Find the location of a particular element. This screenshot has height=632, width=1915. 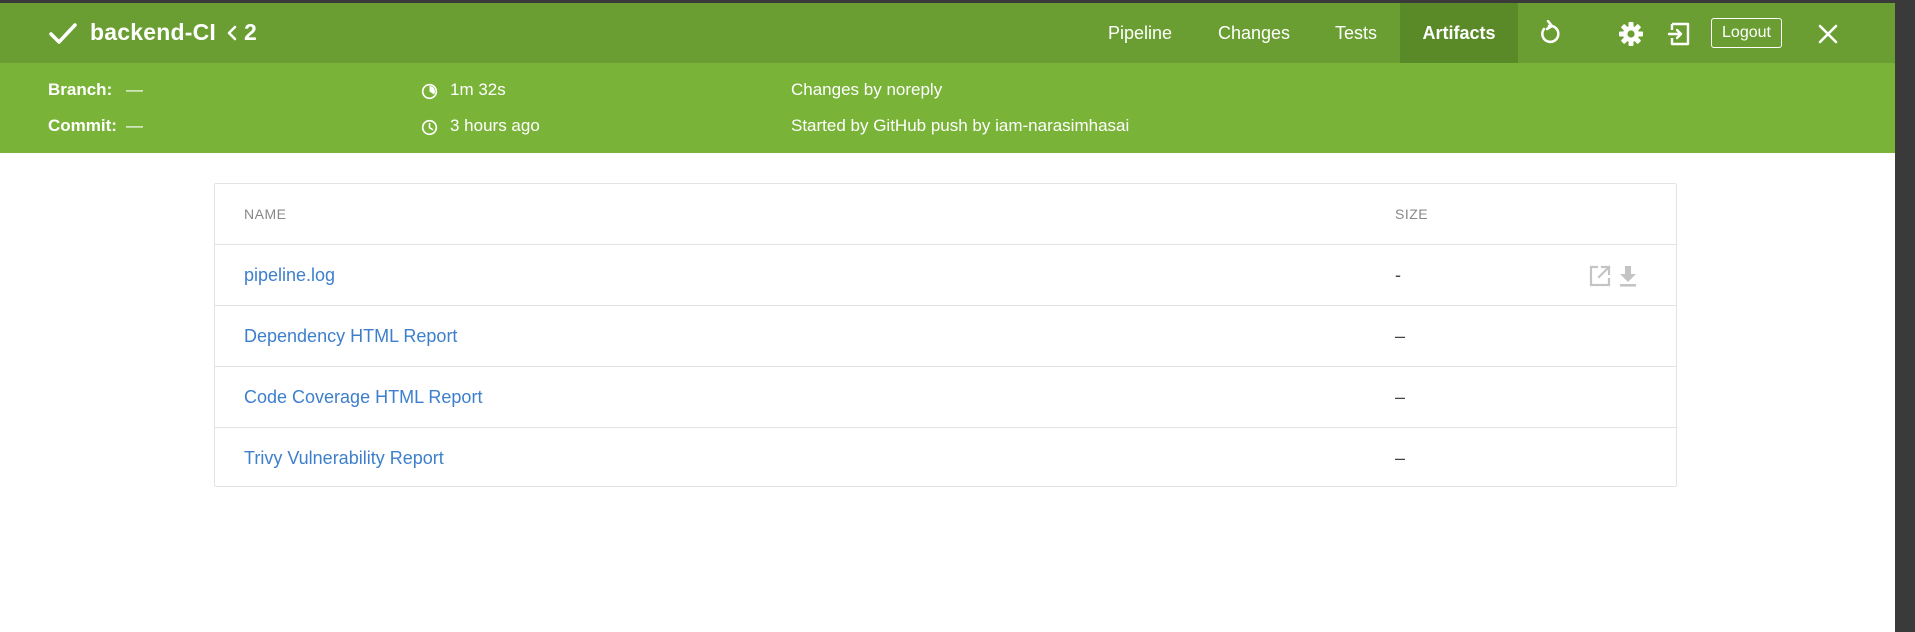

tab-changes: Changes is located at coordinates (1254, 33).